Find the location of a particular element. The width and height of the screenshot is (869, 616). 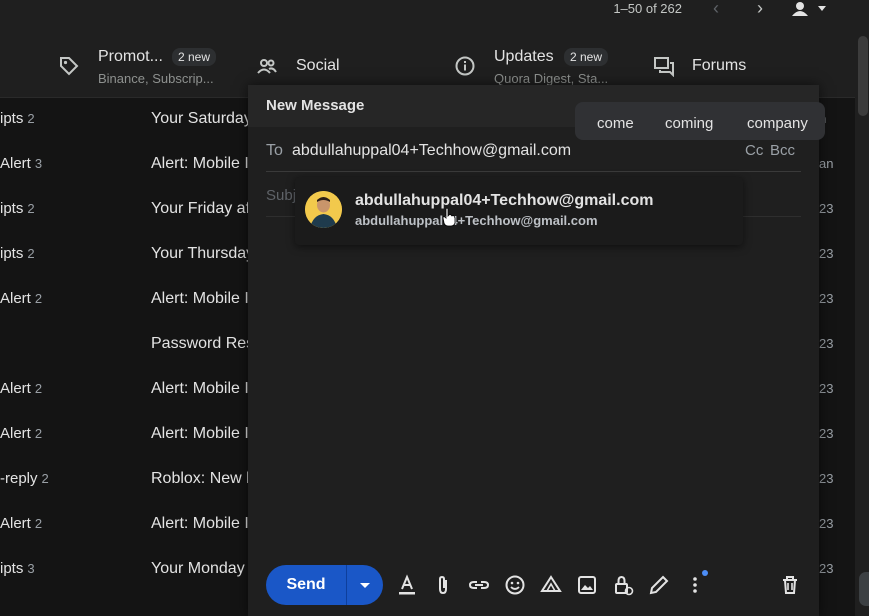

row-sender is located at coordinates (2, 343).